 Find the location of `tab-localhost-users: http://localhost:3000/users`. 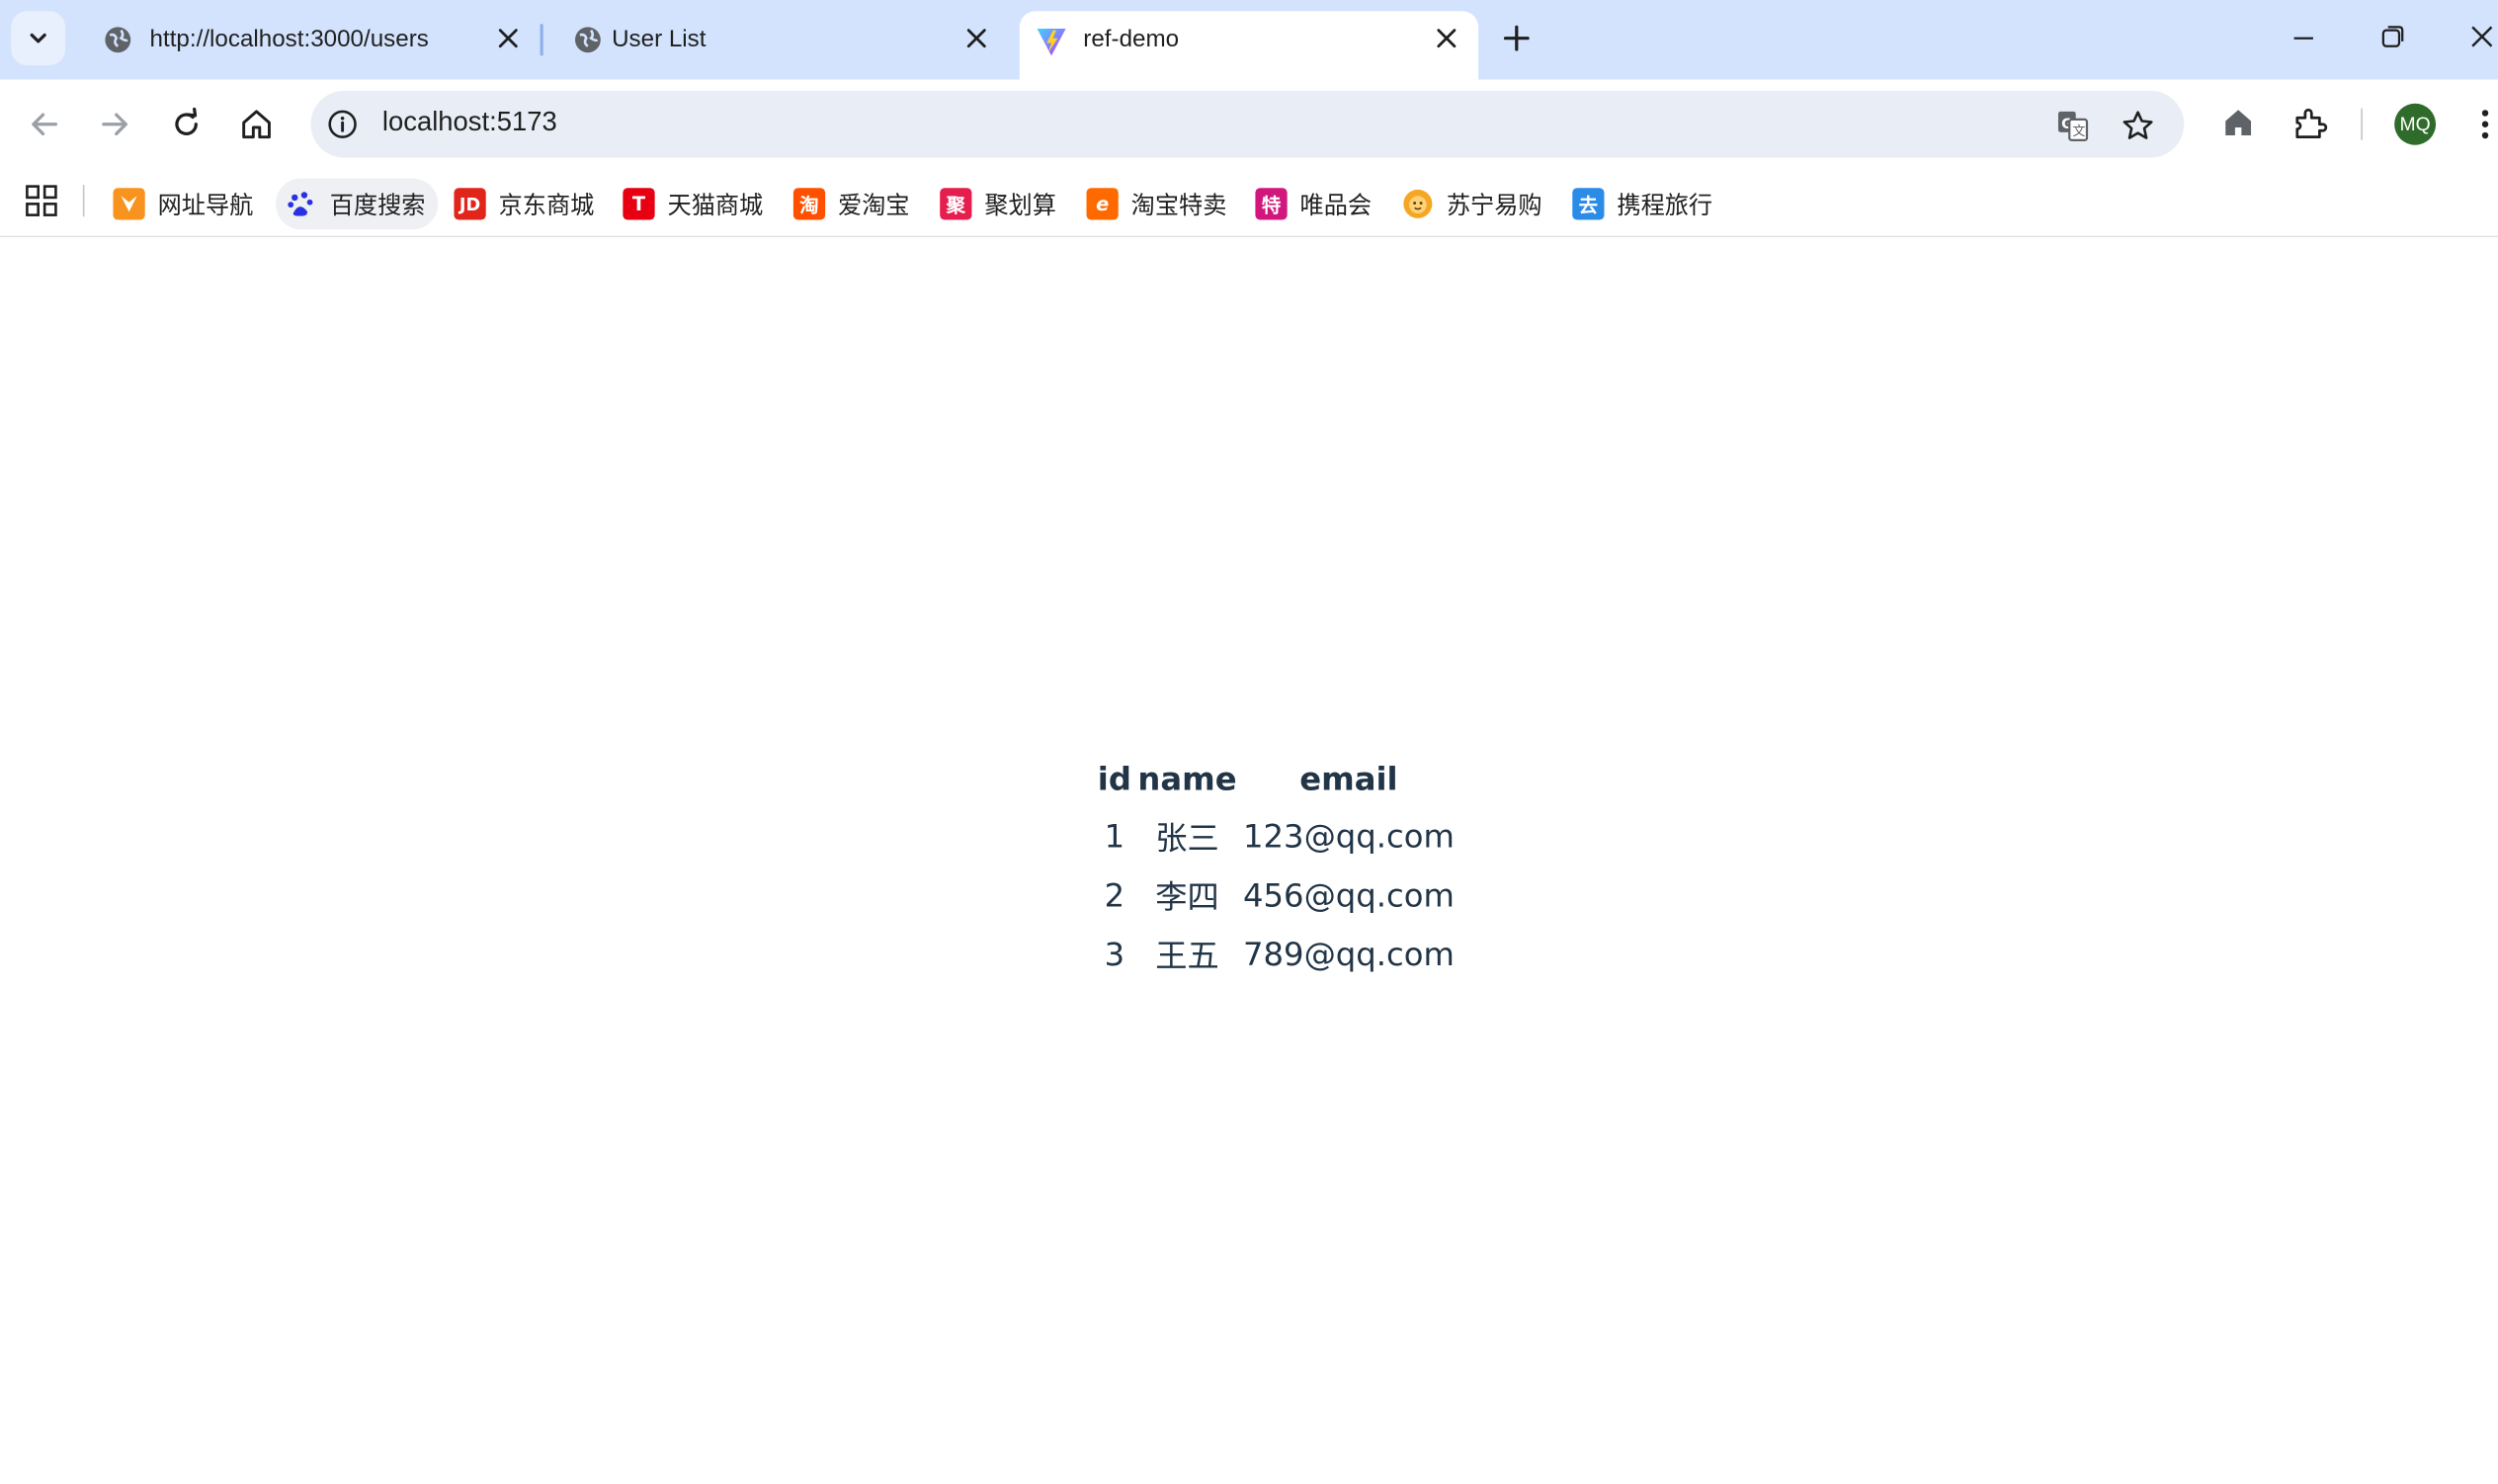

tab-localhost-users: http://localhost:3000/users is located at coordinates (303, 39).